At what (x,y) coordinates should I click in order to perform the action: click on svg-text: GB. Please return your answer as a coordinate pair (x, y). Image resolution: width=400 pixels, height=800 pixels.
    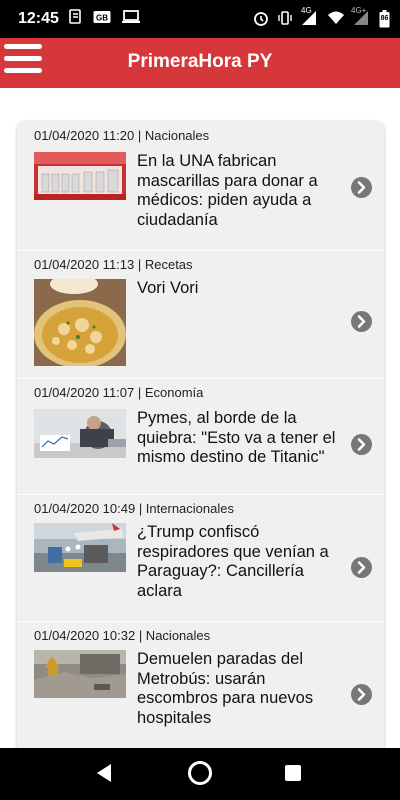
    Looking at the image, I should click on (102, 17).